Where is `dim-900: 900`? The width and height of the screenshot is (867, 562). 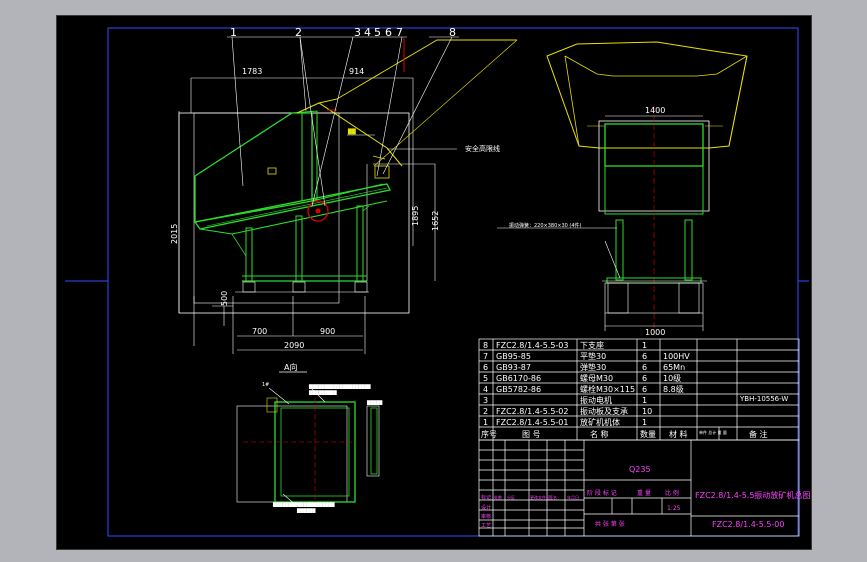 dim-900: 900 is located at coordinates (327, 331).